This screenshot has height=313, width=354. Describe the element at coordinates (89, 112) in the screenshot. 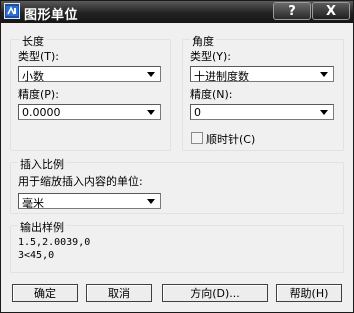

I see `length-precision-select: 0.0000` at that location.